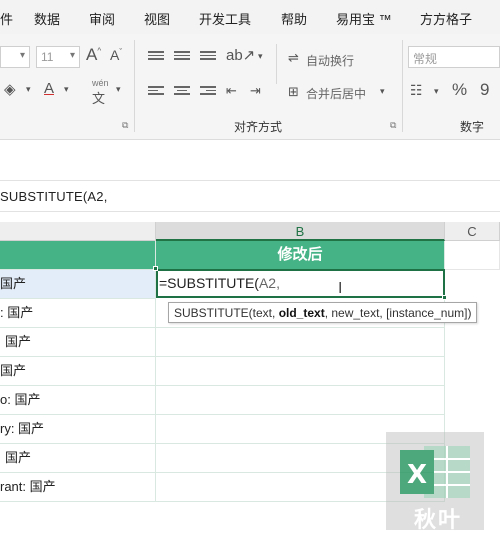  Describe the element at coordinates (393, 125) in the screenshot. I see `alignment-dialog-launcher-icon: ⧉` at that location.